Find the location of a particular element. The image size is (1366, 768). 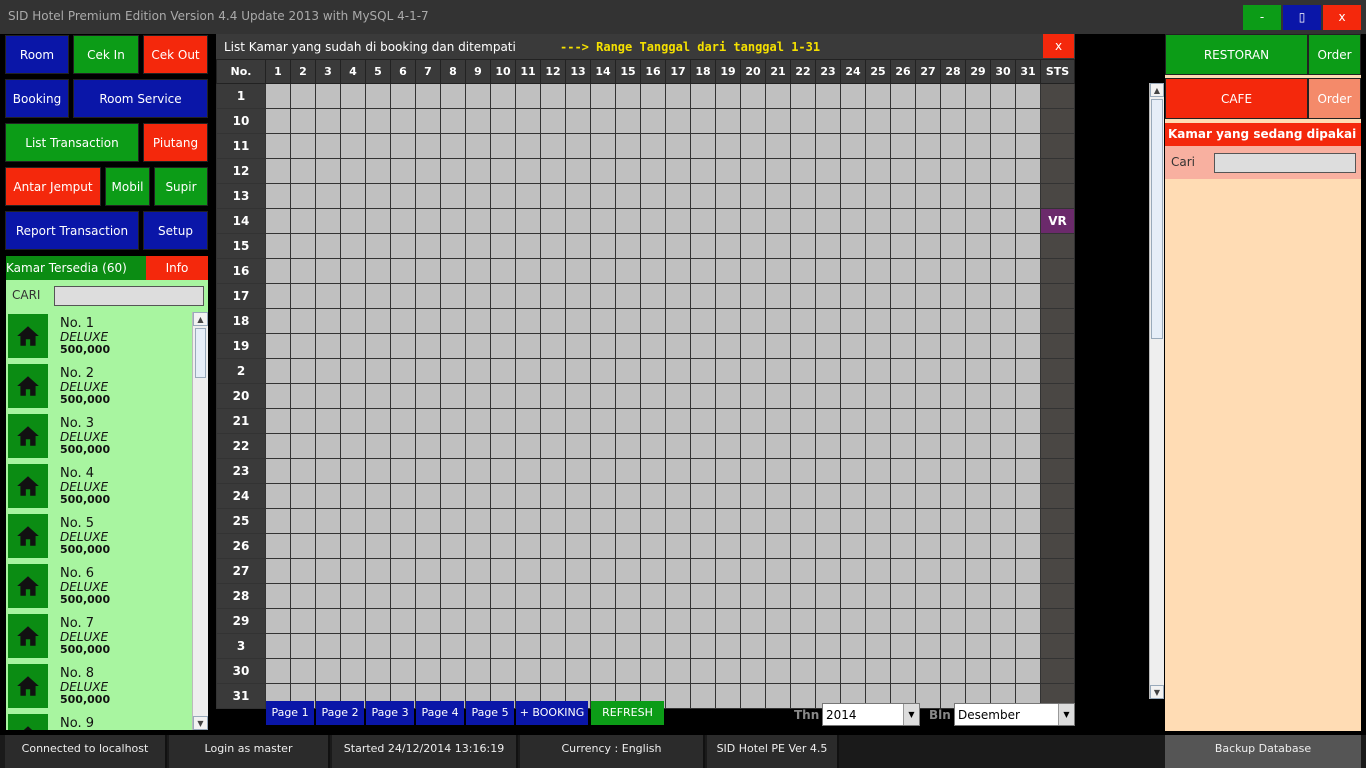

scroll-down-arrow-icon: ▼ is located at coordinates (1157, 692).